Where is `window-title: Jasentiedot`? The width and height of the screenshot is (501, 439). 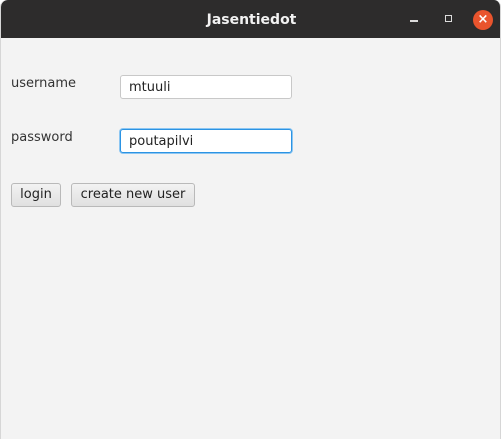
window-title: Jasentiedot is located at coordinates (251, 20).